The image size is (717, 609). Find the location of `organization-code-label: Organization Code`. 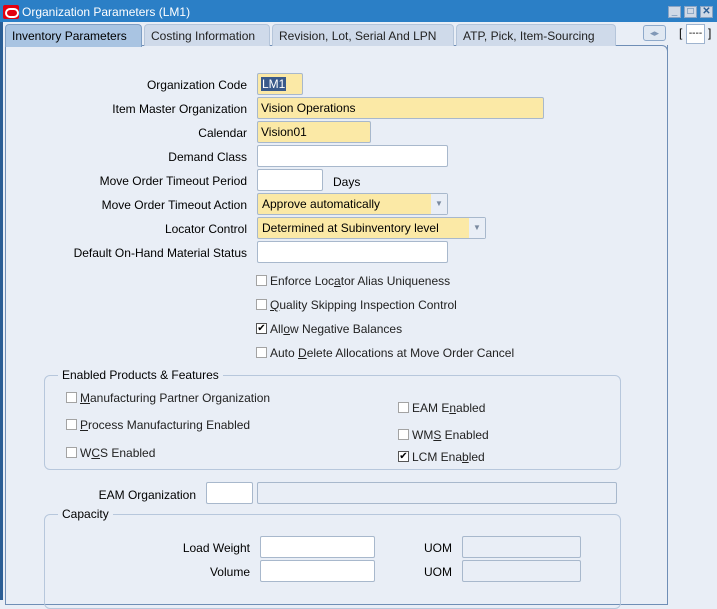

organization-code-label: Organization Code is located at coordinates (196, 85).